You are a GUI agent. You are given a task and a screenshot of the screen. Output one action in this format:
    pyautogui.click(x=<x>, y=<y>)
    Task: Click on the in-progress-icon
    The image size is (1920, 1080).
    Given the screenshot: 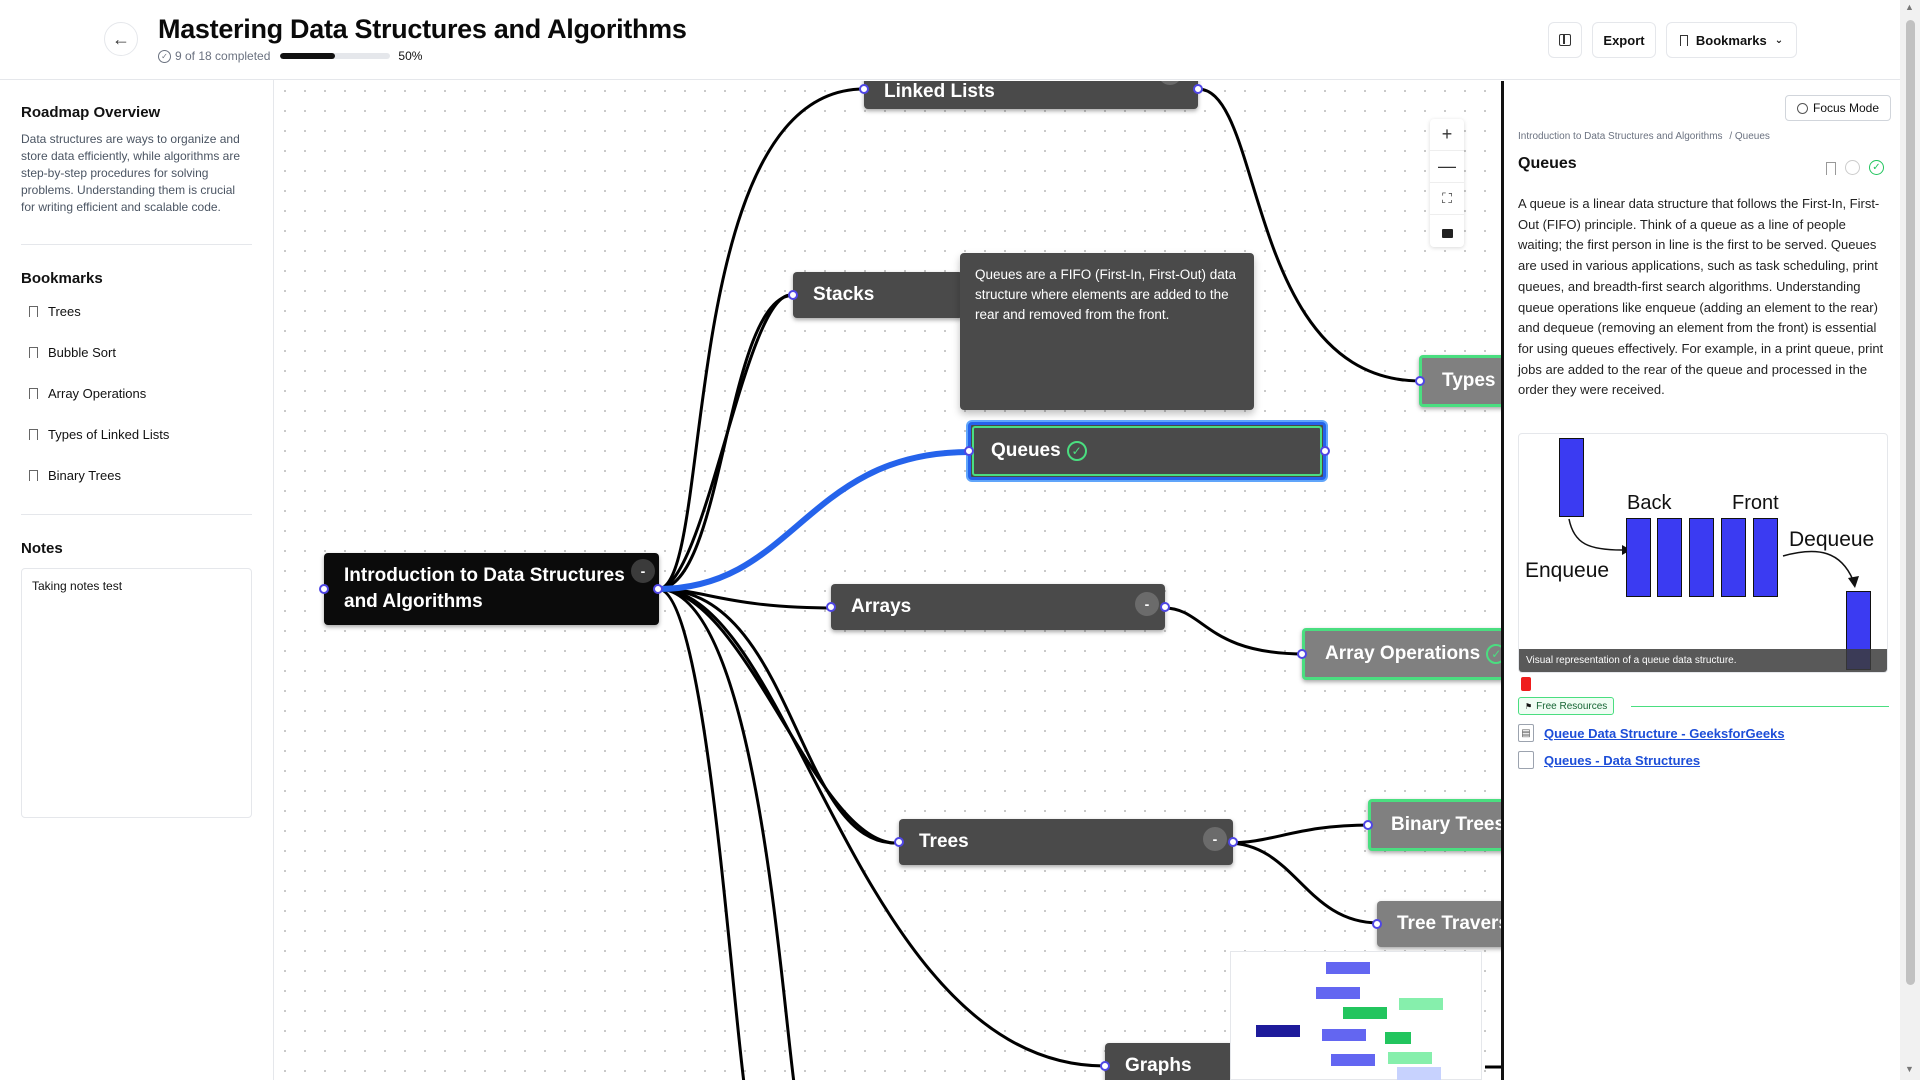 What is the action you would take?
    pyautogui.click(x=1852, y=167)
    